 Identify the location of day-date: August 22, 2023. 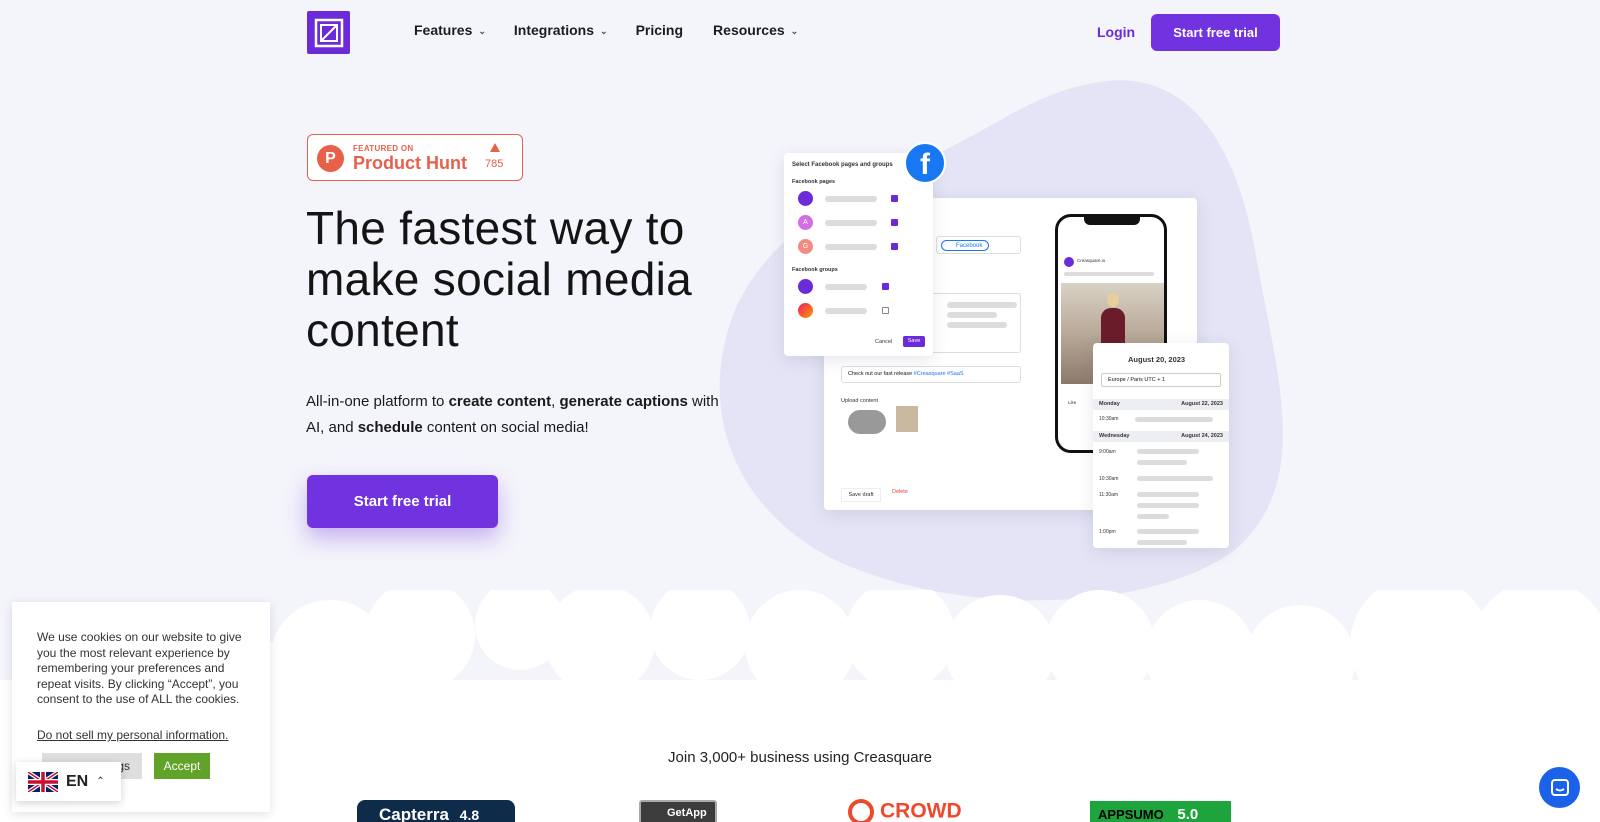
(1202, 404).